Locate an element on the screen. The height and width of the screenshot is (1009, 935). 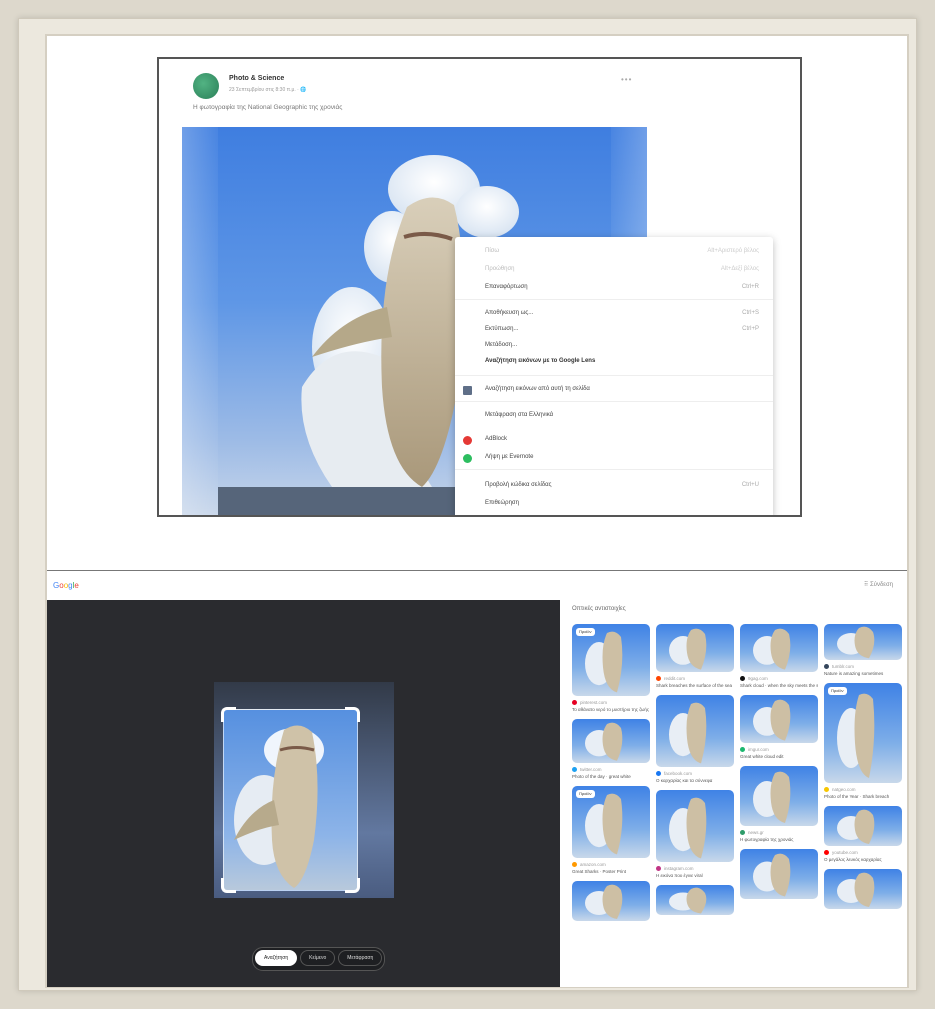
context-menu-item: Προώθηση Alt+Δεξί βέλος is located at coordinates (614, 270).